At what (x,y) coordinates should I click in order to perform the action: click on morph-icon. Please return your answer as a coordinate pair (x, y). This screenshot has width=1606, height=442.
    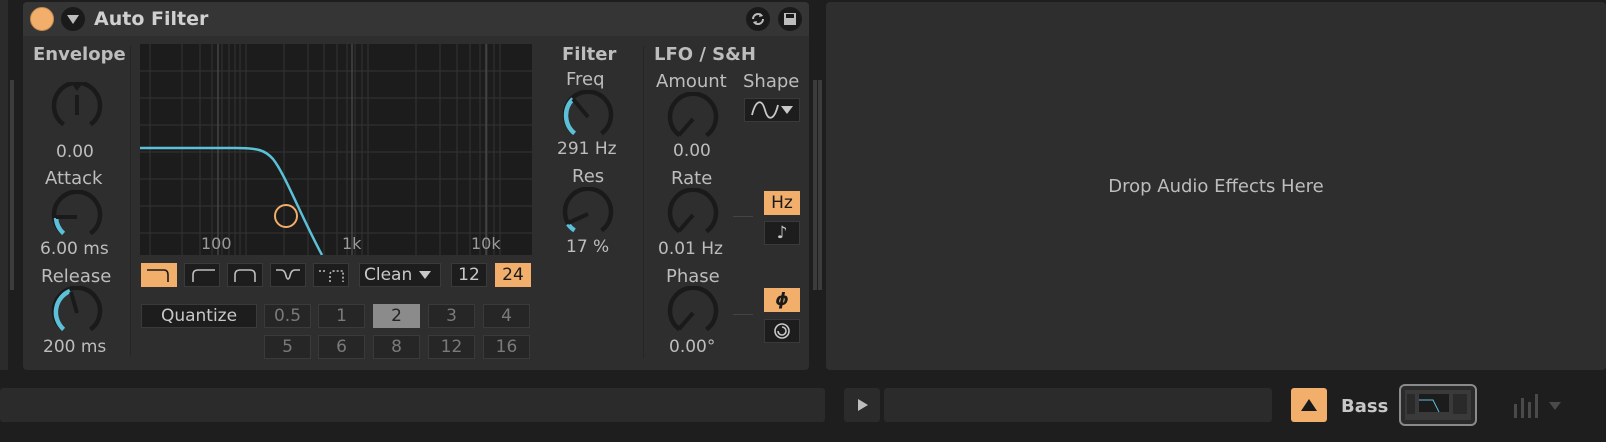
    Looking at the image, I should click on (331, 276).